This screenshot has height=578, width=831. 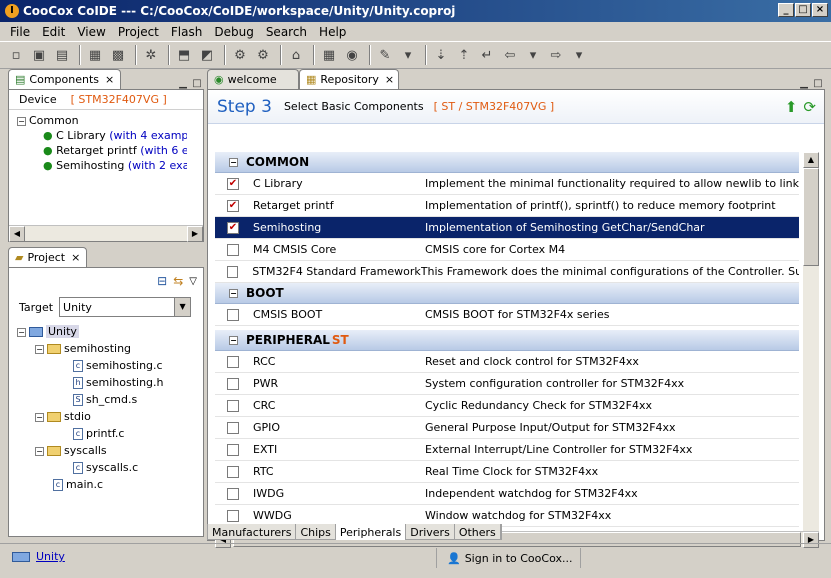 What do you see at coordinates (110, 366) in the screenshot?
I see `tree-file: c semihosting.c` at bounding box center [110, 366].